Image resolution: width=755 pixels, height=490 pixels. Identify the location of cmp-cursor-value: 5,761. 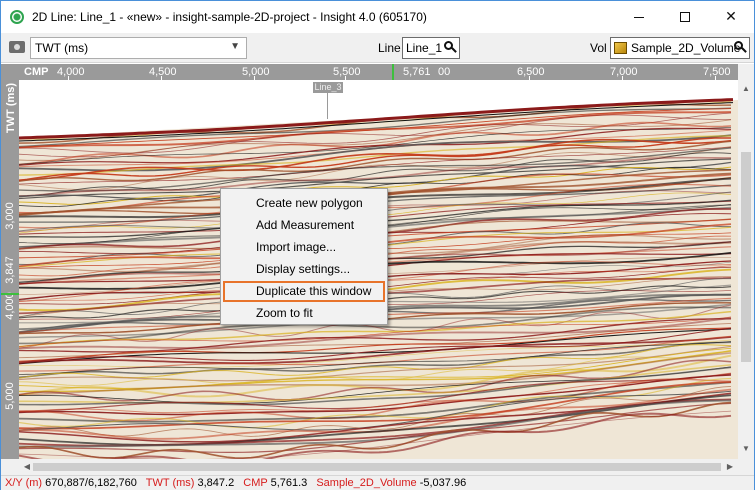
(417, 72).